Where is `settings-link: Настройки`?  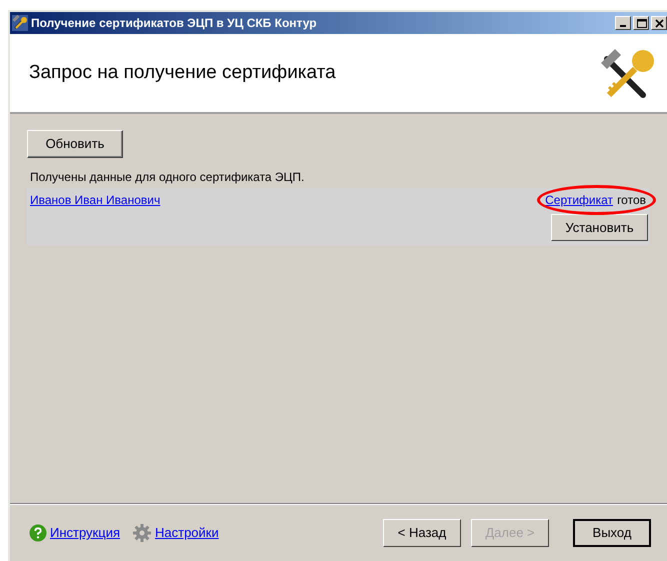 settings-link: Настройки is located at coordinates (187, 533).